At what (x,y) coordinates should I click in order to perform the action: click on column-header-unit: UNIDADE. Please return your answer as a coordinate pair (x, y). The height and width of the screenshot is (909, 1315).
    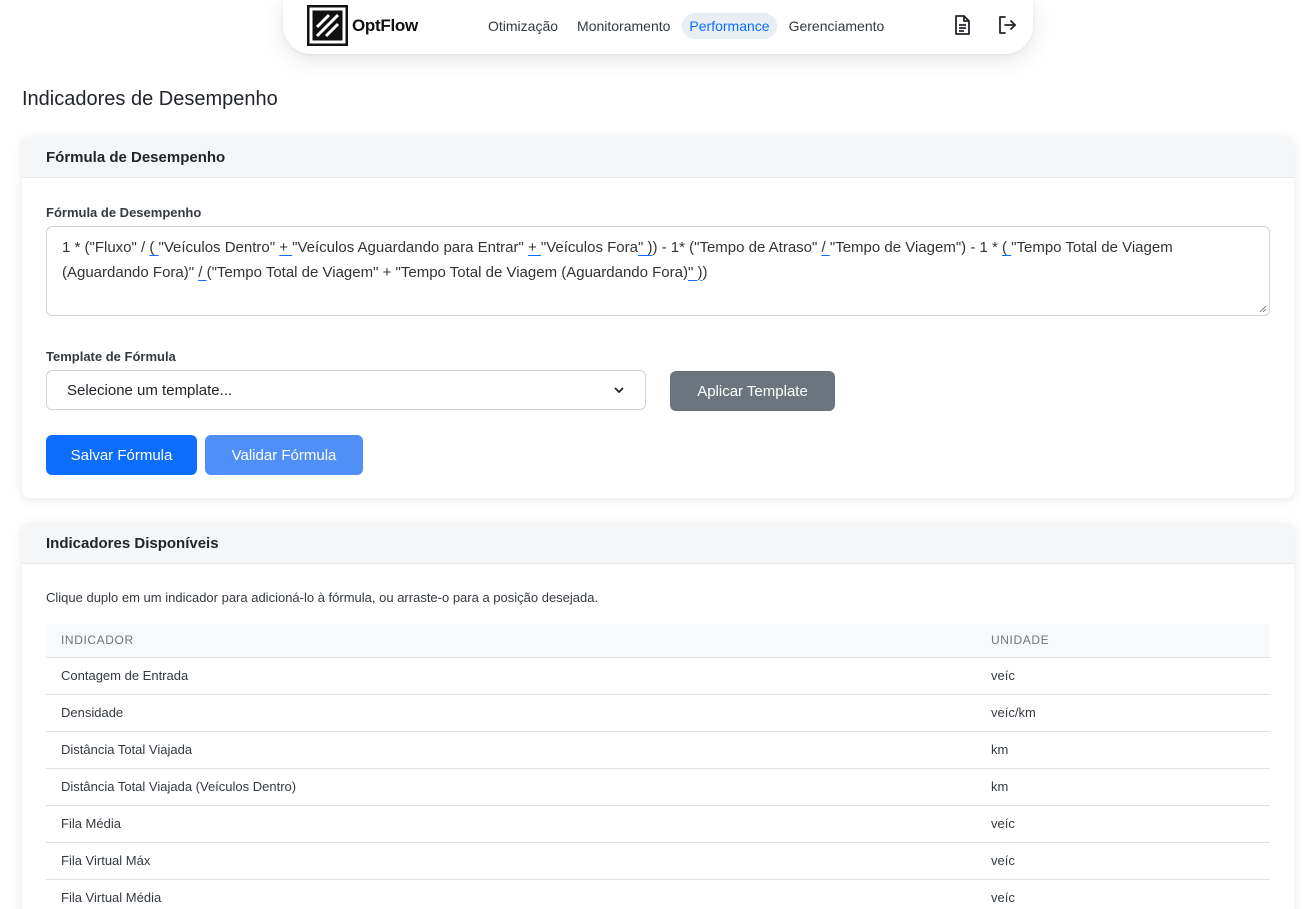
    Looking at the image, I should click on (1123, 641).